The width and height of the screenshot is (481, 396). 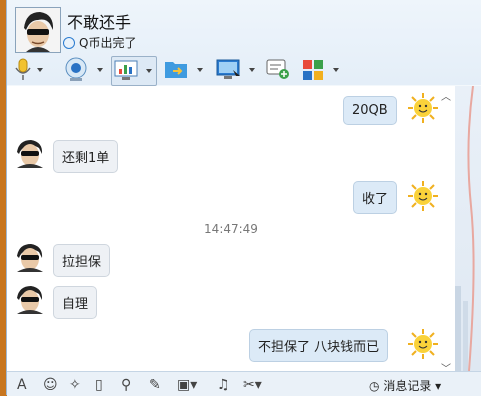 I want to click on screenshot-icon: ✂▾, so click(x=252, y=385).